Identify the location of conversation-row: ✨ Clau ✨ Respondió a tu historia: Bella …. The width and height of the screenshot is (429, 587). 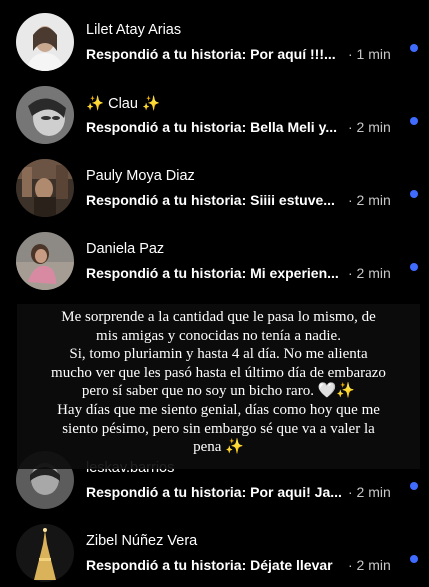
(214, 112).